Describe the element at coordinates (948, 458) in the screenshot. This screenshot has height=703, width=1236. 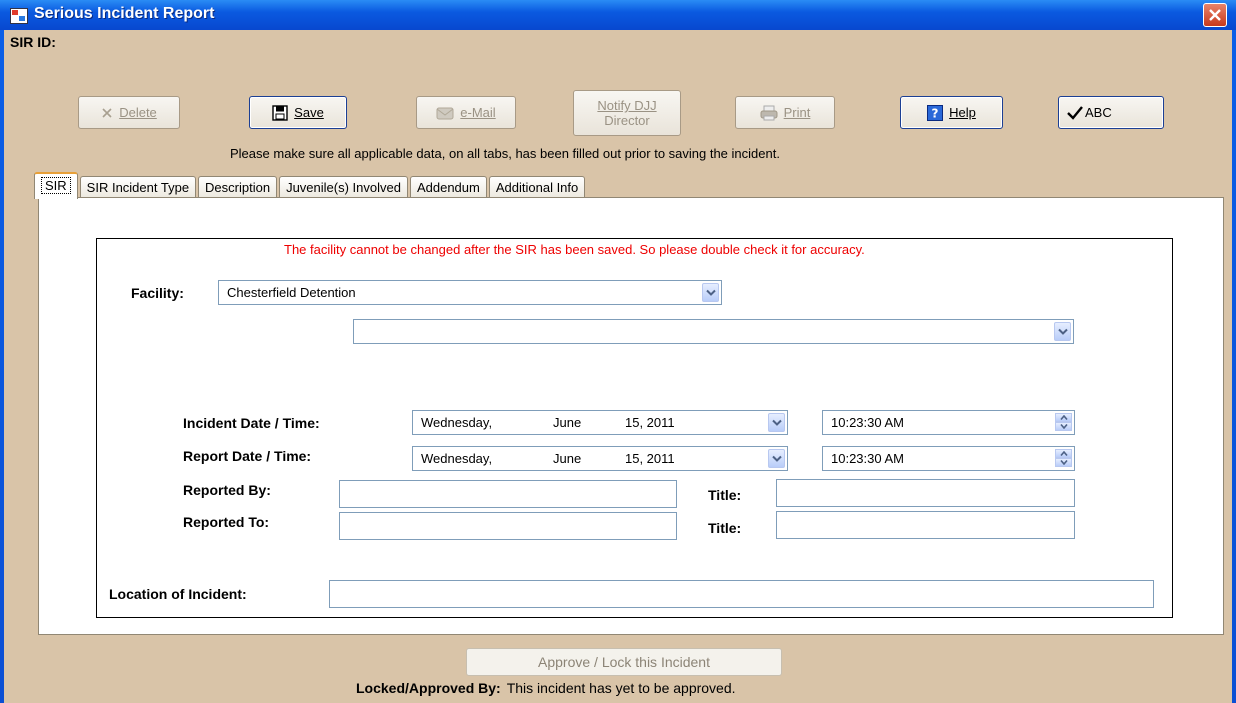
I see `report-time-picker: 10:23:30 AM` at that location.